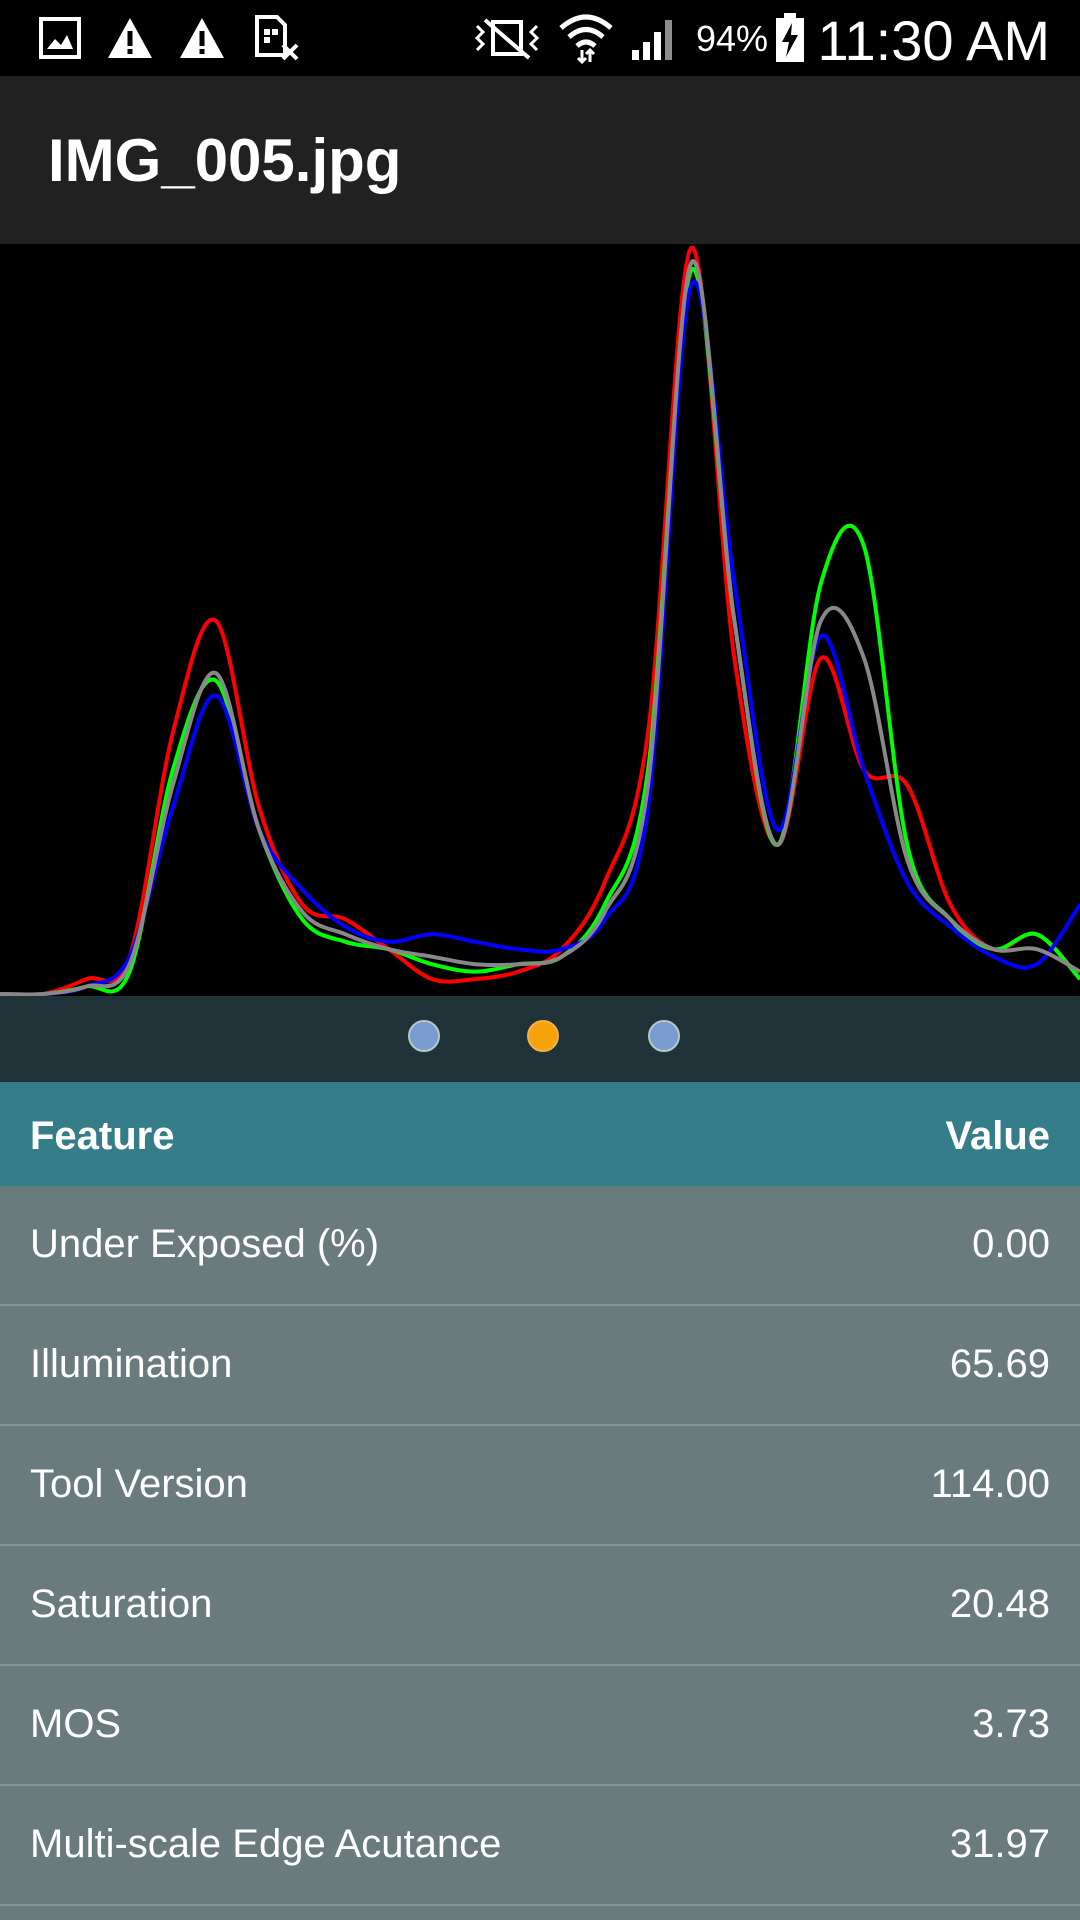 This screenshot has width=1080, height=1920. I want to click on sim-error-icon, so click(276, 38).